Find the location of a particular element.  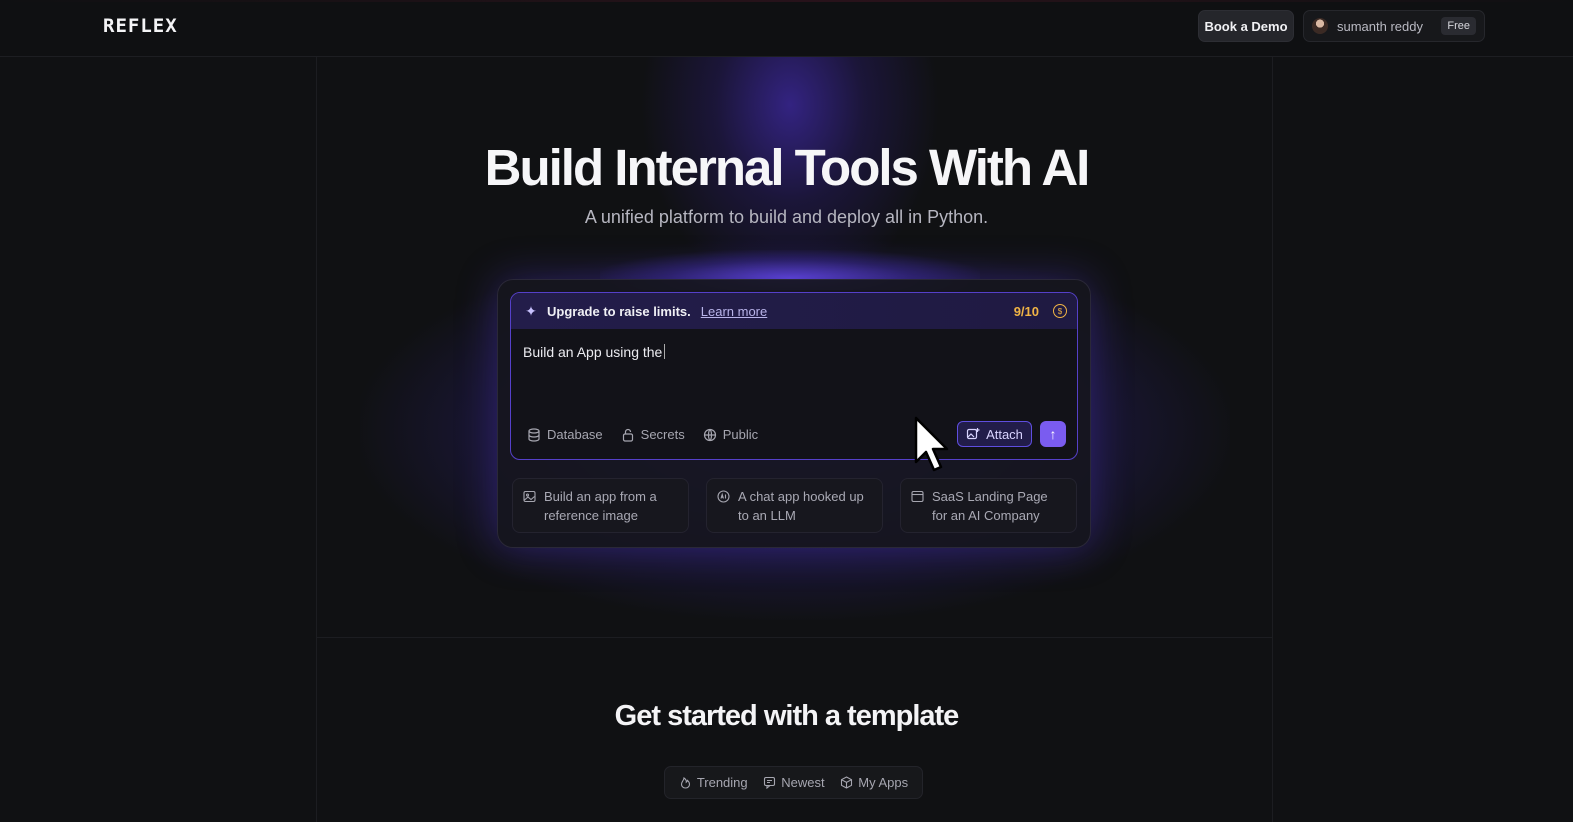

suggestion-card: A chat app hooked up to an LLM is located at coordinates (794, 505).